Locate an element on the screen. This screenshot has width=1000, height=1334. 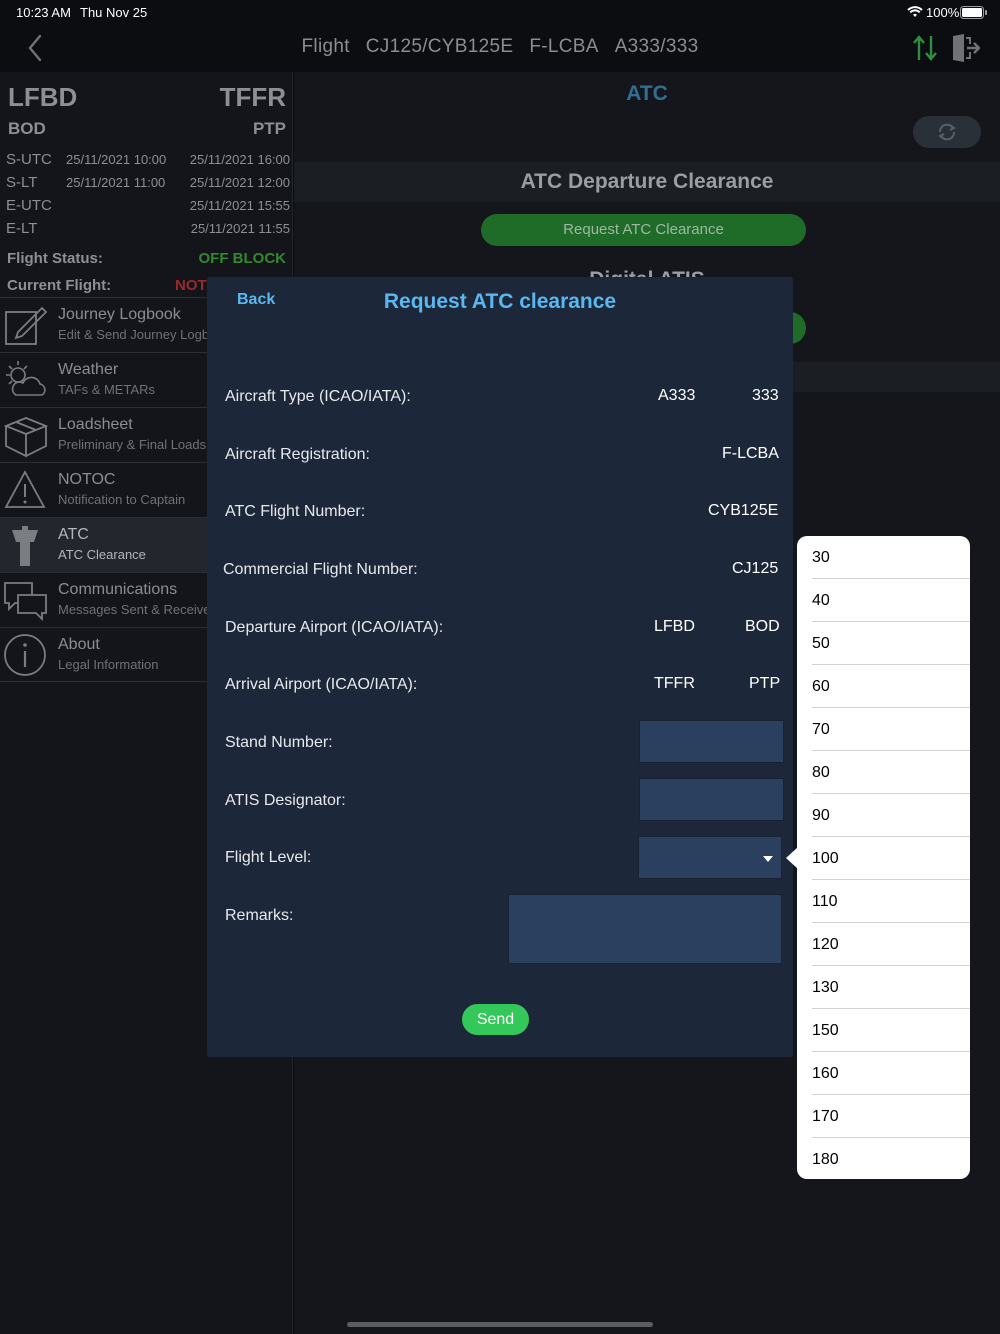
departure-airport-label: Departure Airport (ICAO/IATA): is located at coordinates (334, 627).